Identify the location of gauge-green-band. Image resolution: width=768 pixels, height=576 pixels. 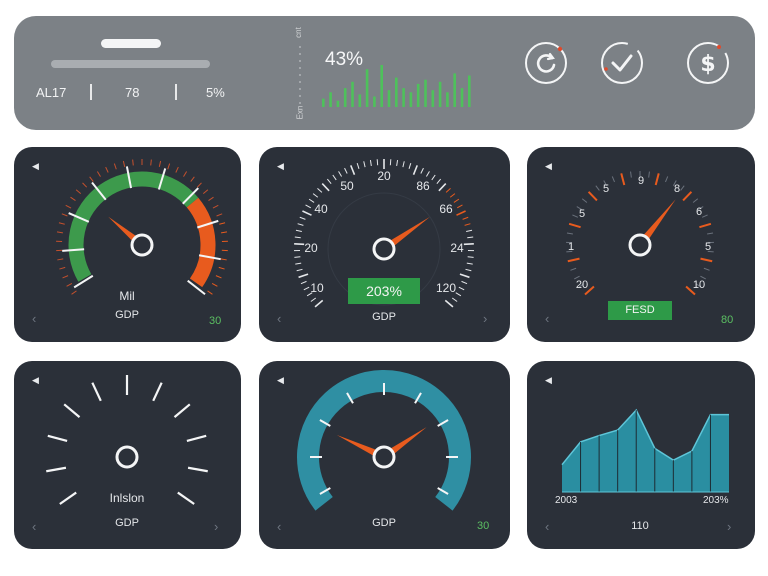
(133, 226).